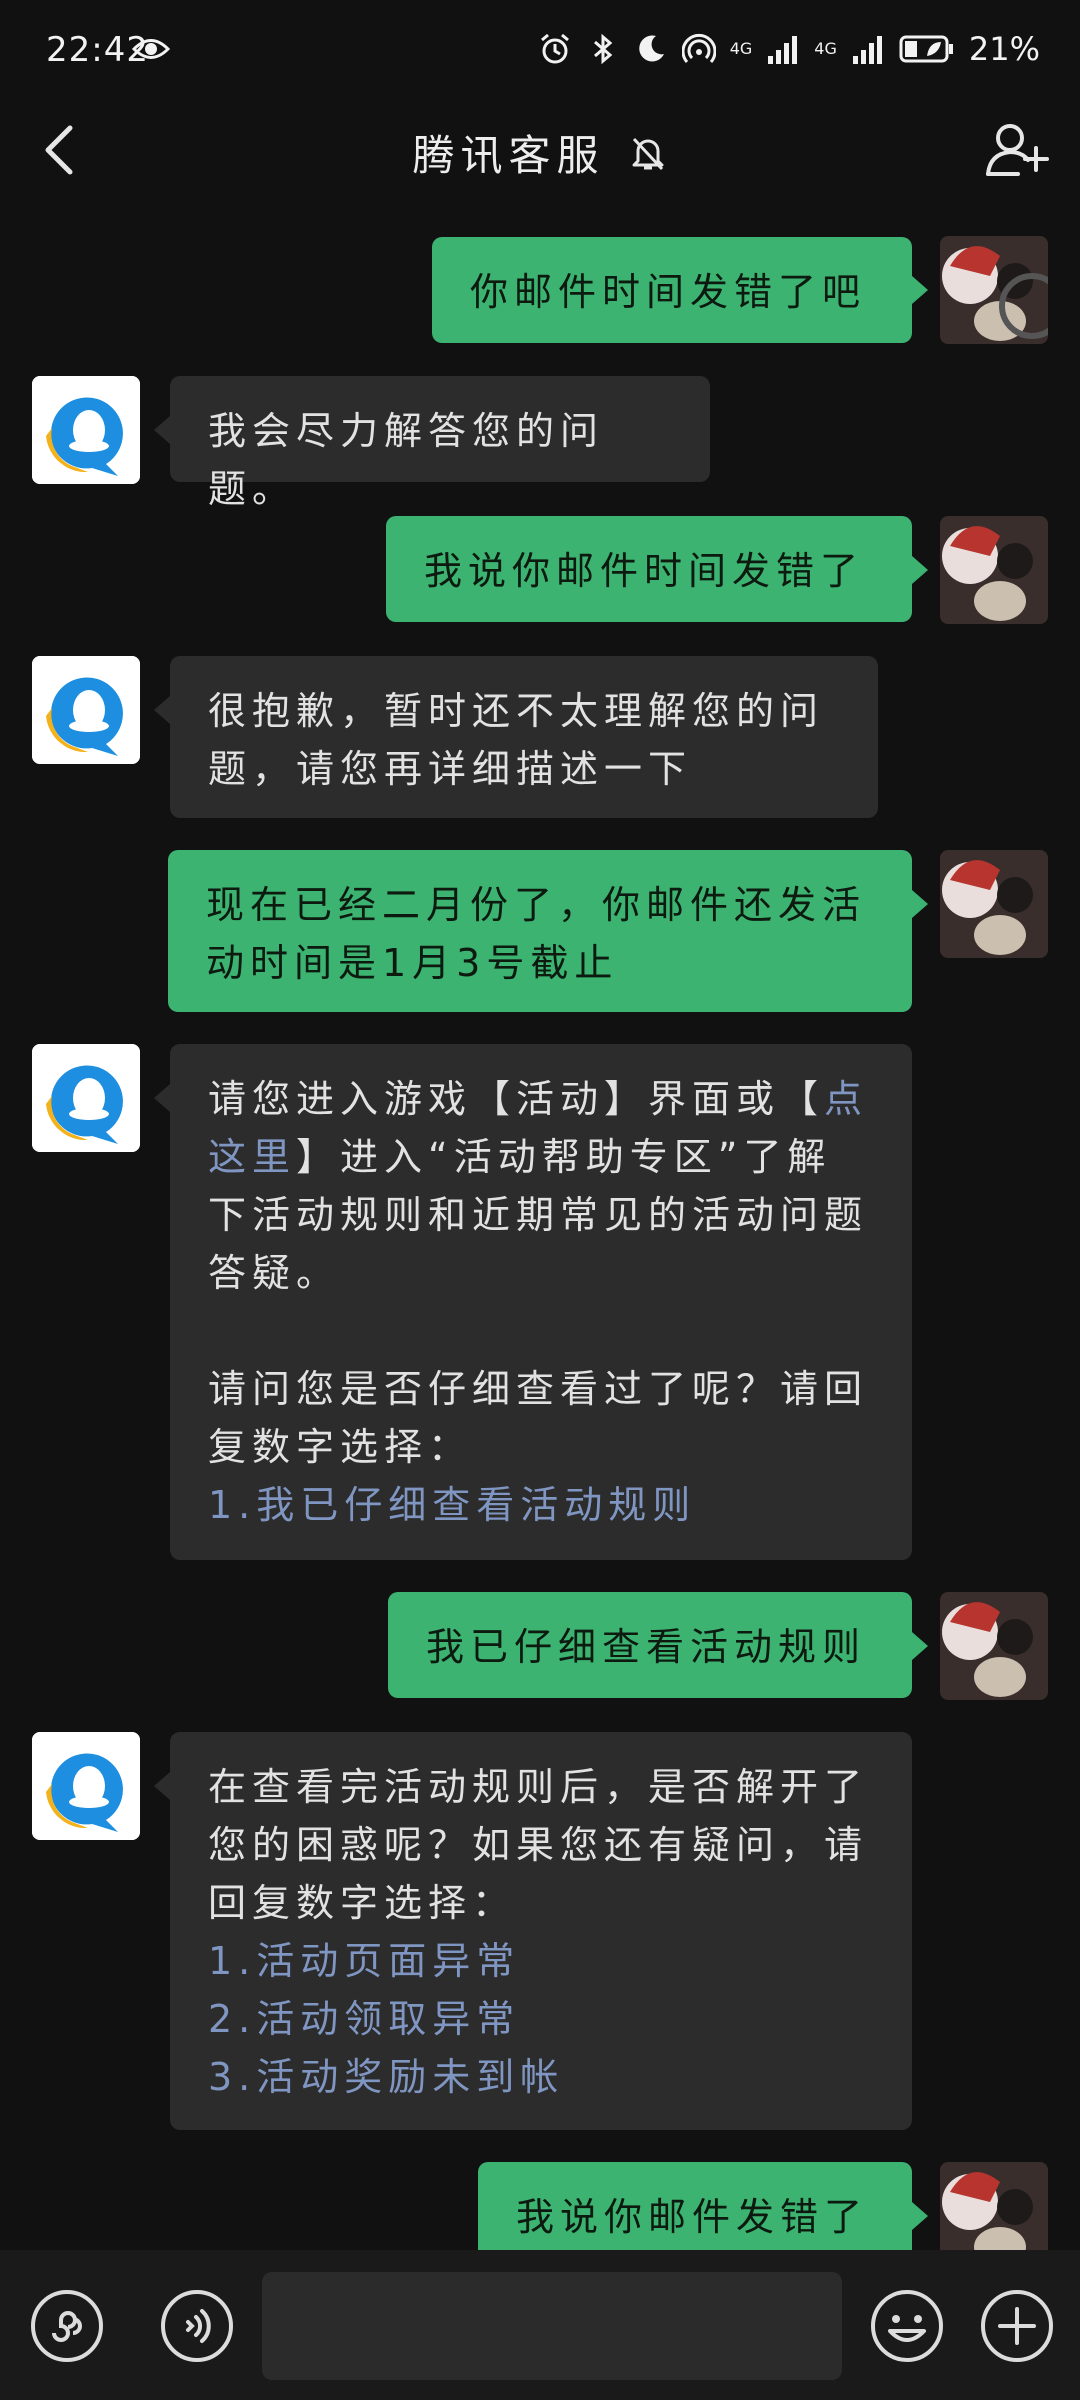 The height and width of the screenshot is (2400, 1080). I want to click on message-text: 请您进入游戏【活动】界面或【, so click(516, 1099).